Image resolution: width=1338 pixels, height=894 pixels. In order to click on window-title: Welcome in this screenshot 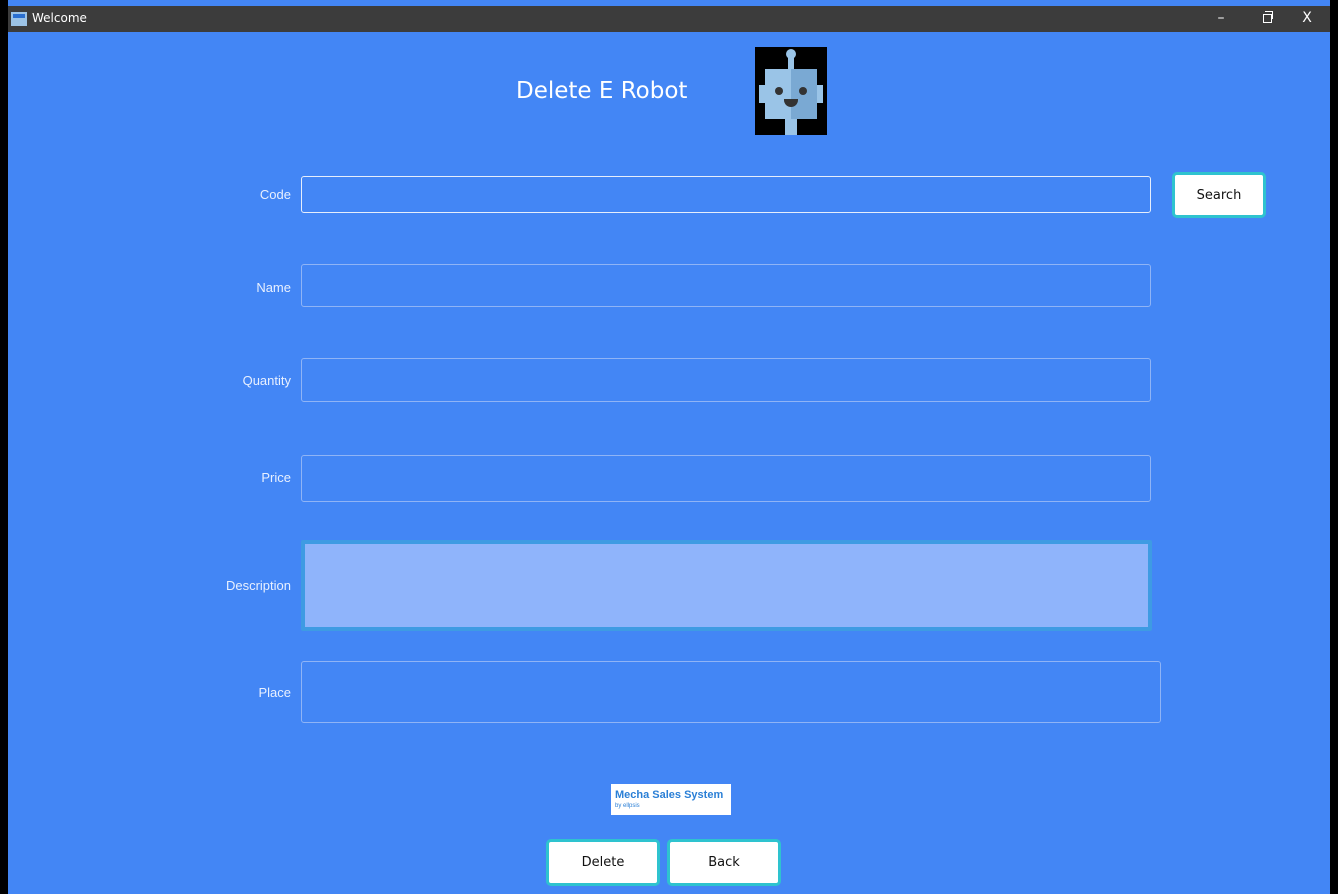, I will do `click(59, 18)`.